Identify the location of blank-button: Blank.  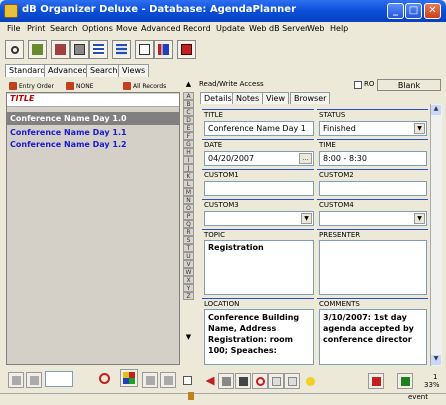
(409, 85).